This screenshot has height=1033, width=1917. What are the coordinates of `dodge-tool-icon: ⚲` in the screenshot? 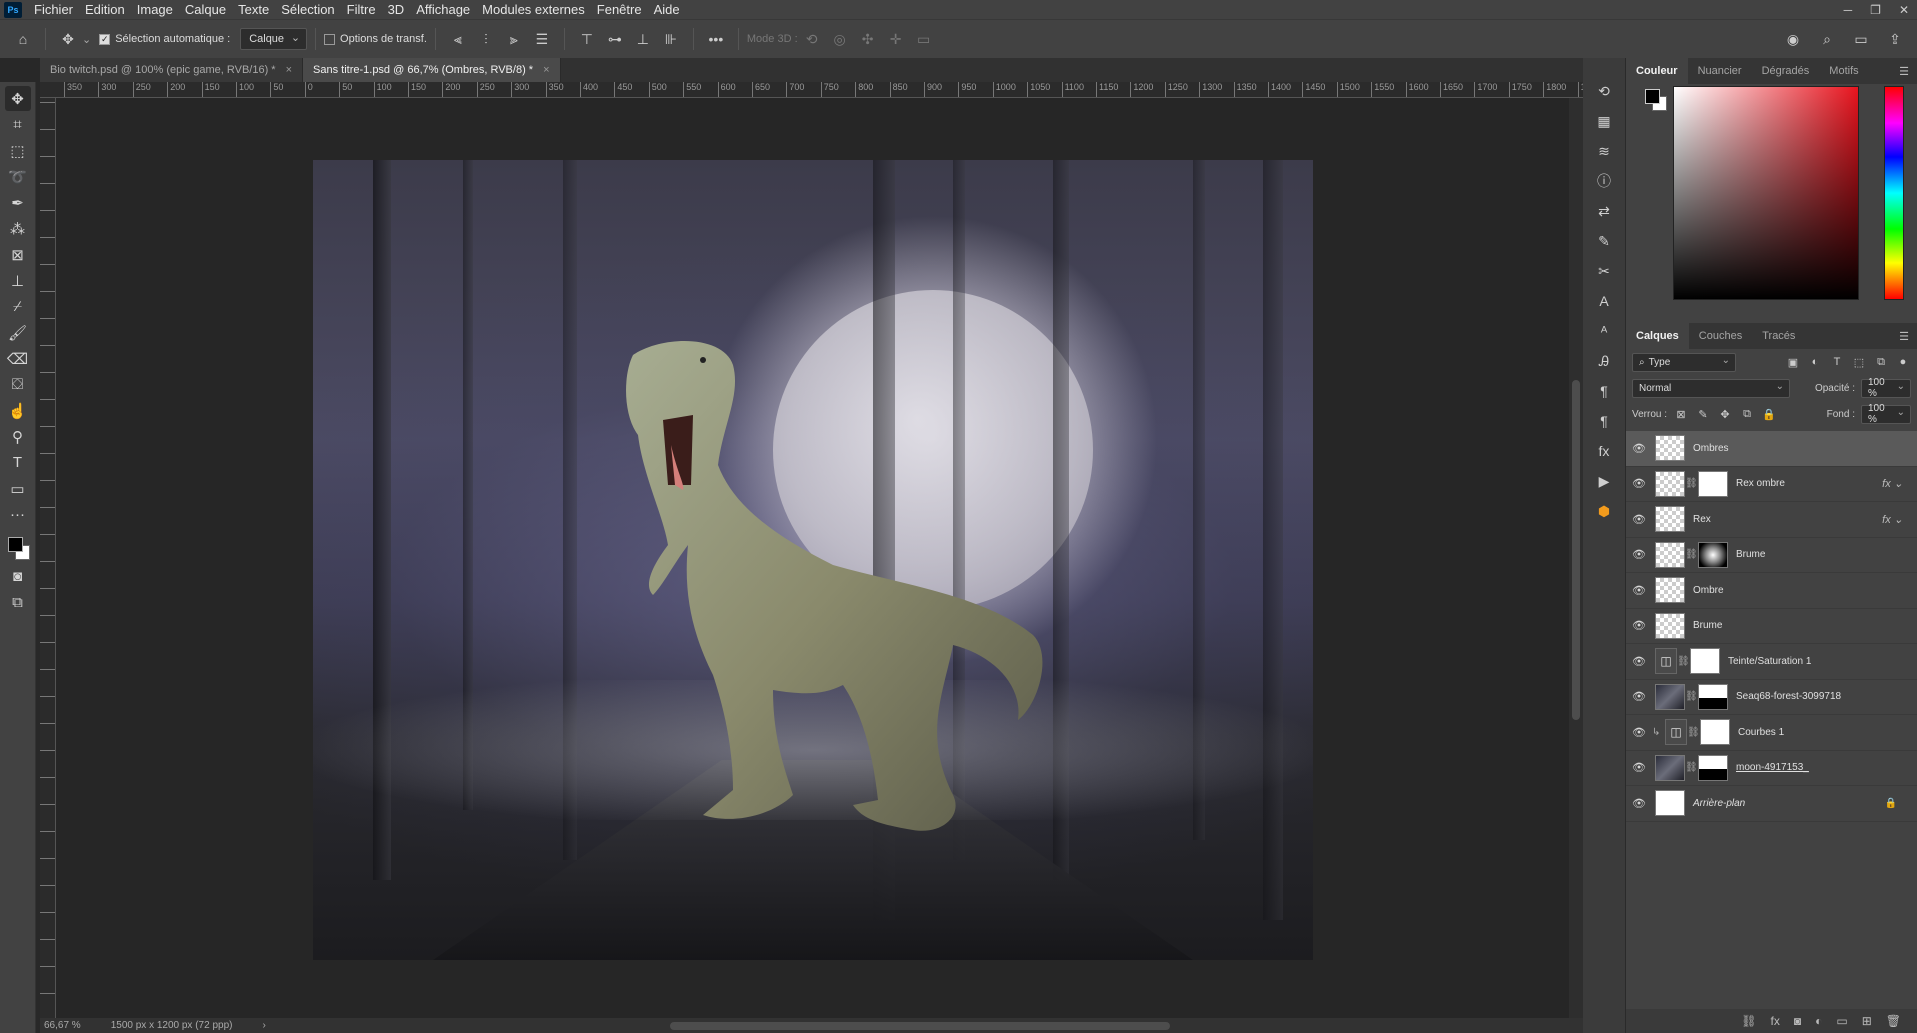 It's located at (18, 436).